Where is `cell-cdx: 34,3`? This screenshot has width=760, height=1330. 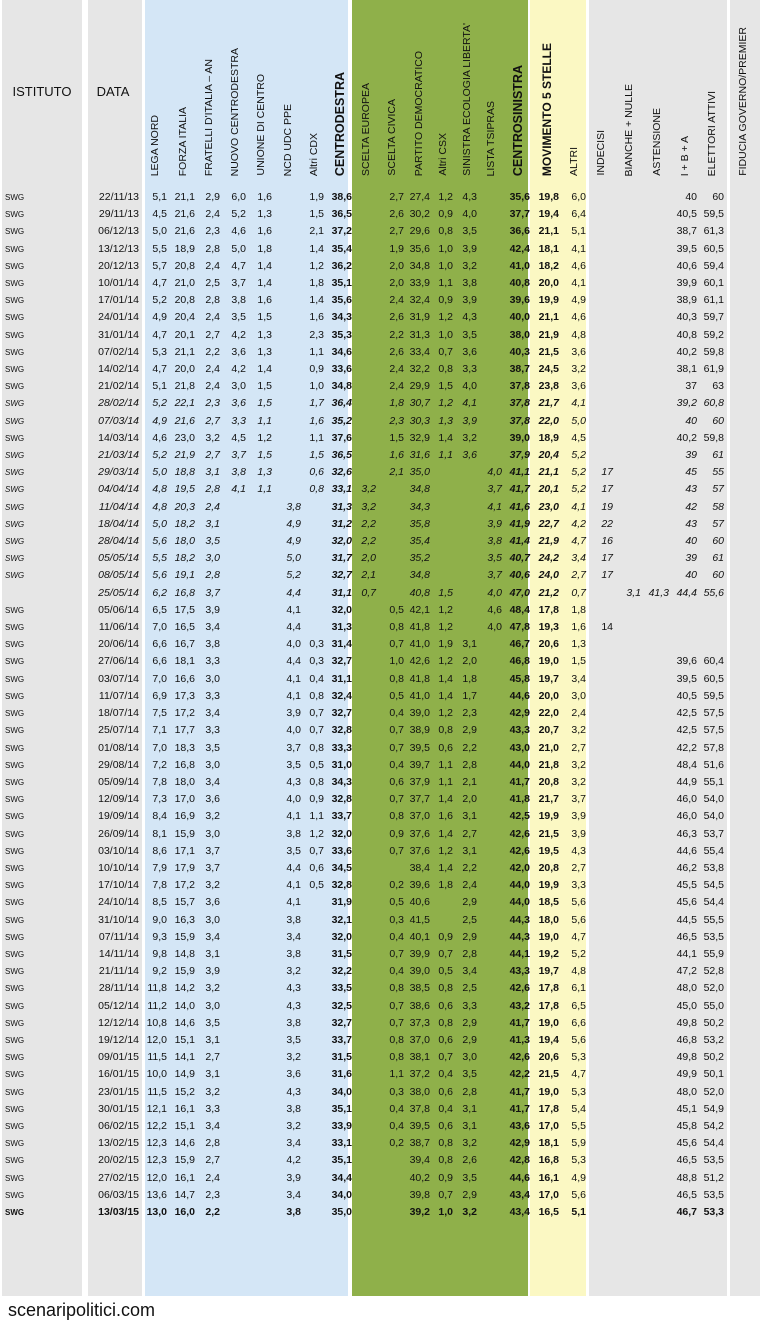 cell-cdx: 34,3 is located at coordinates (341, 781).